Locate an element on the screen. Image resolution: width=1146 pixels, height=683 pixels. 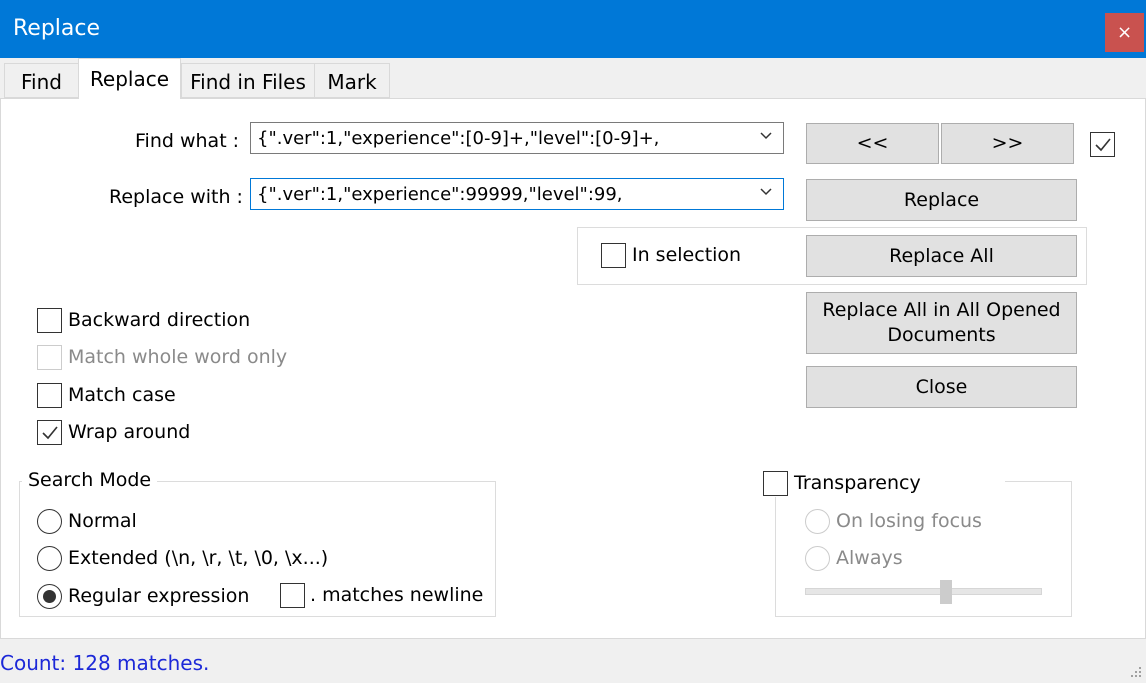
wrap-around-label: Wrap around is located at coordinates (129, 432).